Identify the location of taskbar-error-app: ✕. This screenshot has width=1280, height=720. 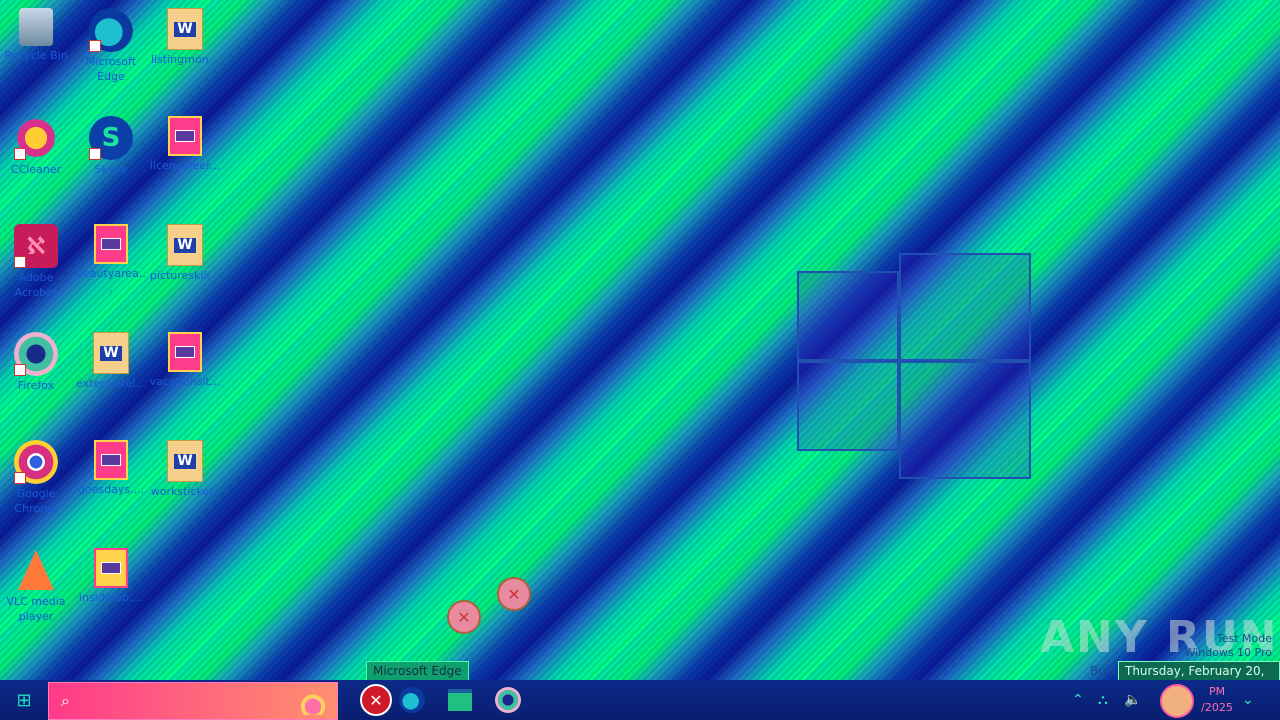
(376, 700).